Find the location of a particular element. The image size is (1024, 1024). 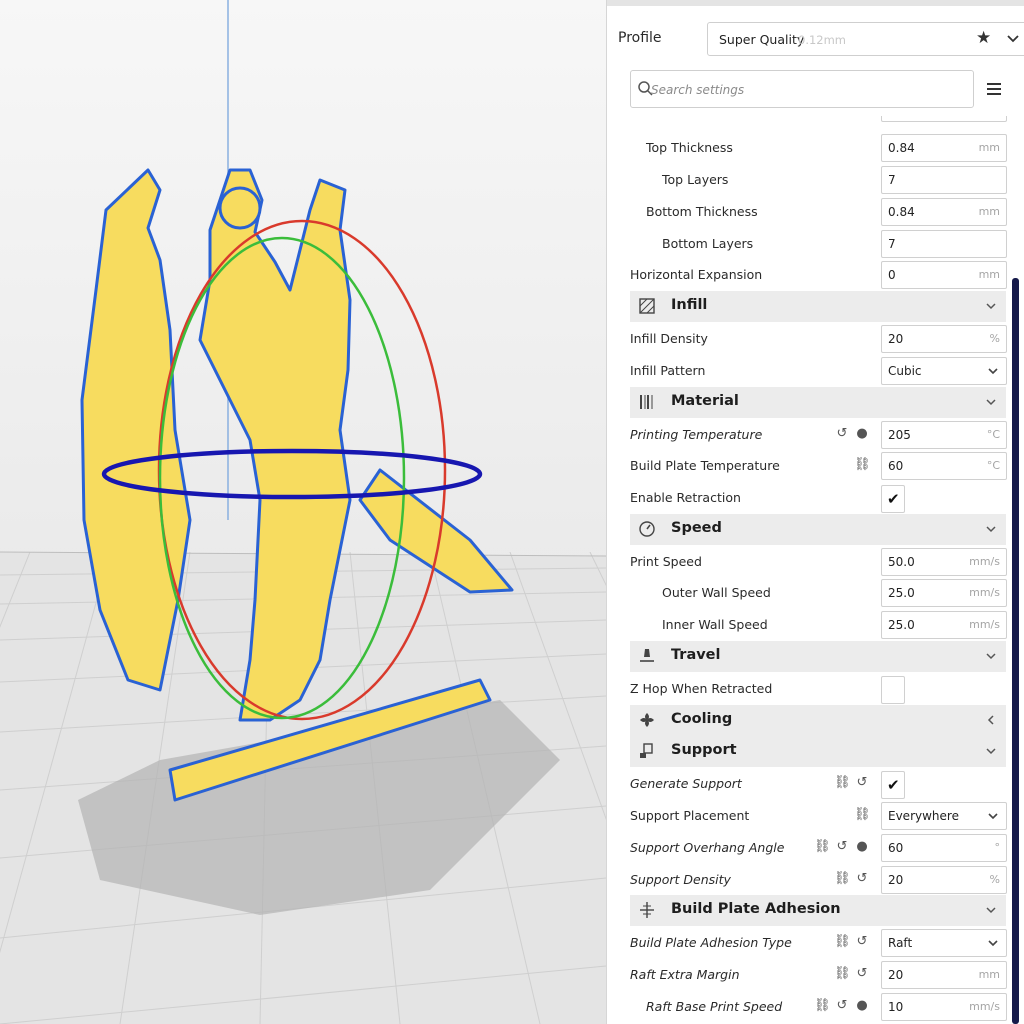

category-build-plate-adhesion: Build Plate Adhesion is located at coordinates (818, 910).